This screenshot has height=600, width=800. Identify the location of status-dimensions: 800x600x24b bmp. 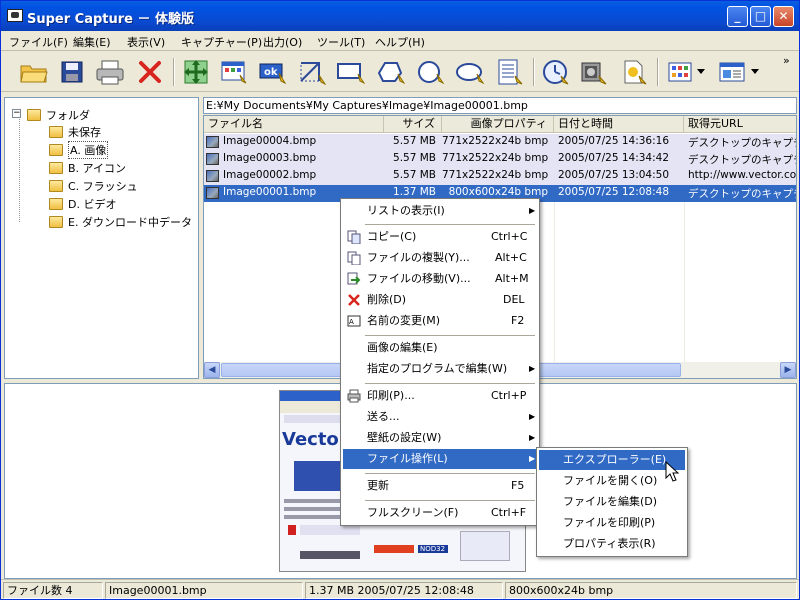
(651, 590).